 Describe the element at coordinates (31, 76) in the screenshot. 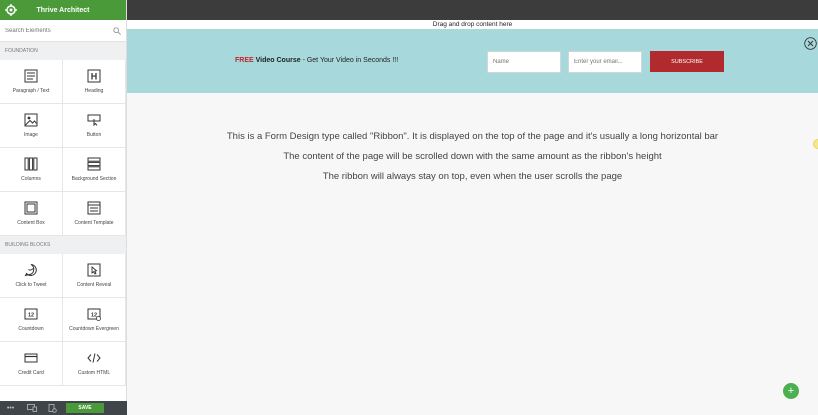

I see `paragraph-icon` at that location.